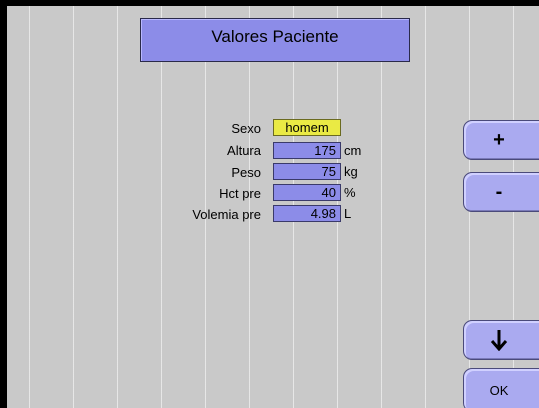 The height and width of the screenshot is (408, 539). Describe the element at coordinates (246, 172) in the screenshot. I see `peso-label: Peso` at that location.